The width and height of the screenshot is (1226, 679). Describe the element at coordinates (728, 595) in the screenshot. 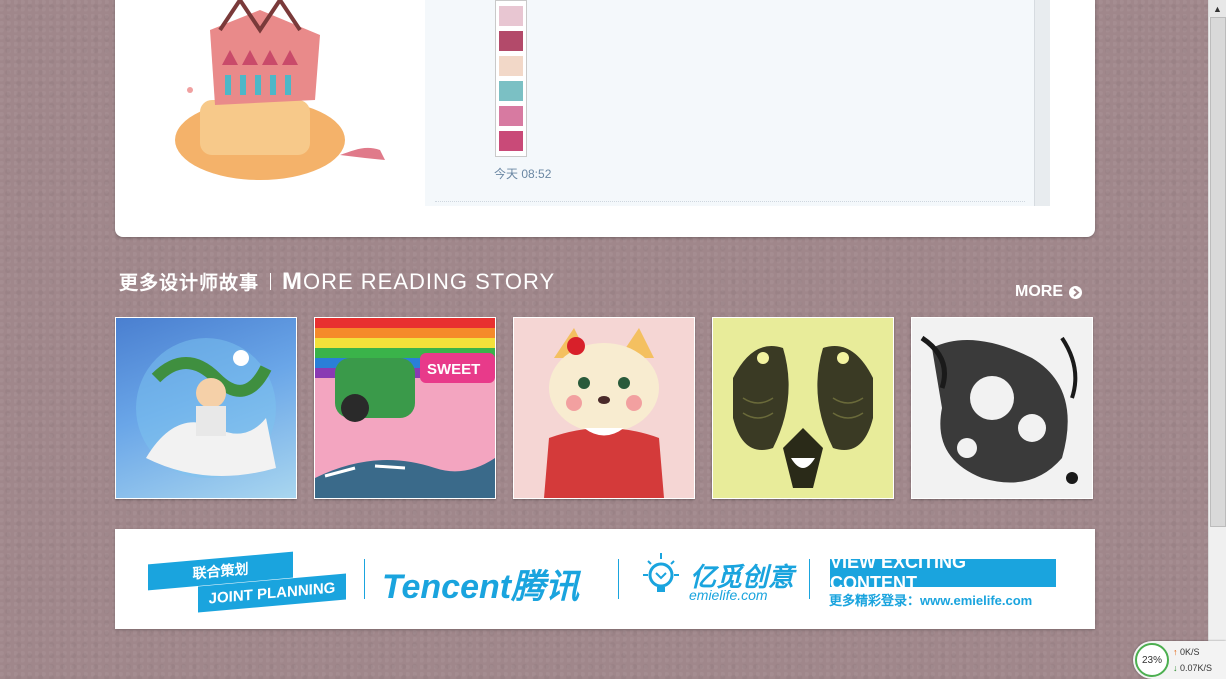

I see `emielife-logo-en: emielife.com` at that location.